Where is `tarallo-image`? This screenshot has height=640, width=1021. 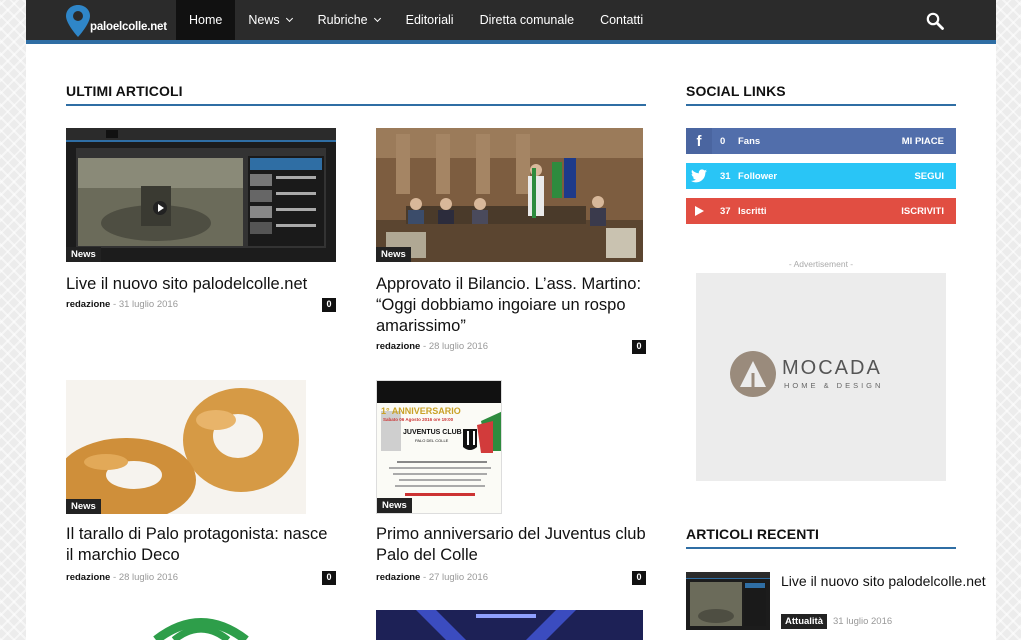
tarallo-image is located at coordinates (186, 447).